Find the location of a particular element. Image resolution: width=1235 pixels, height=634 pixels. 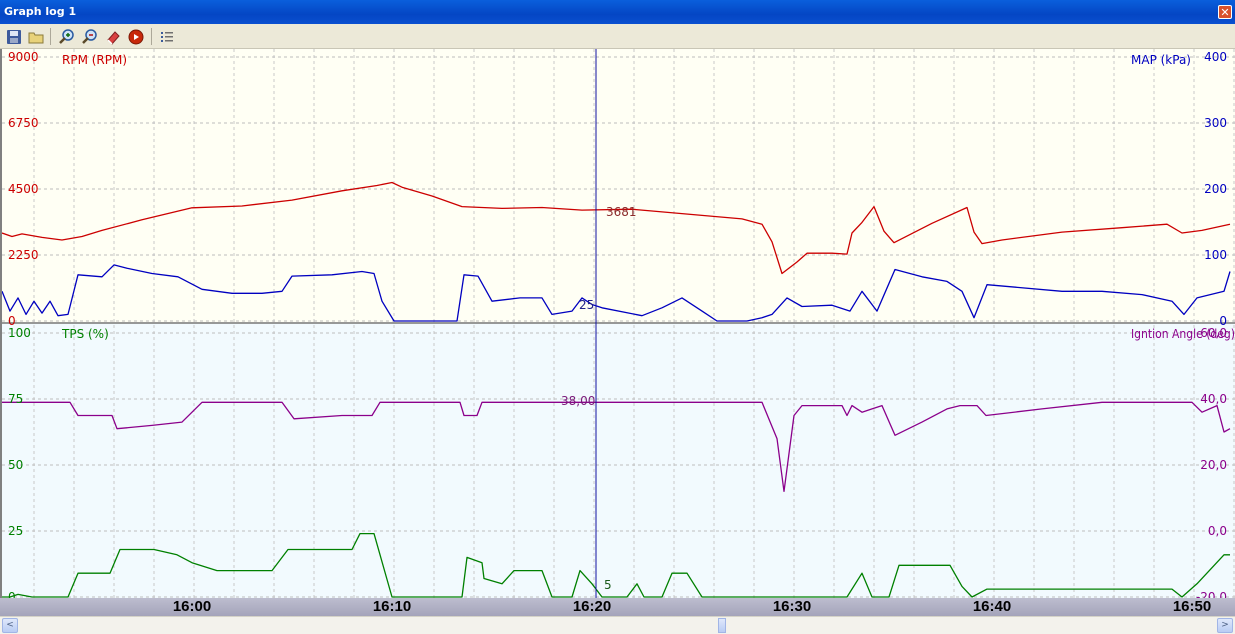

scroll-right-icon: > is located at coordinates (1225, 625).